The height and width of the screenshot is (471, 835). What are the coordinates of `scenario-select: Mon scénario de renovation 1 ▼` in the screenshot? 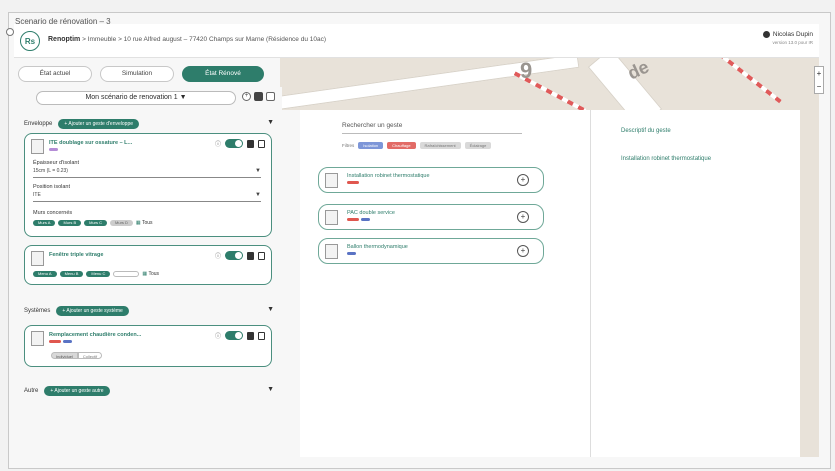 It's located at (136, 98).